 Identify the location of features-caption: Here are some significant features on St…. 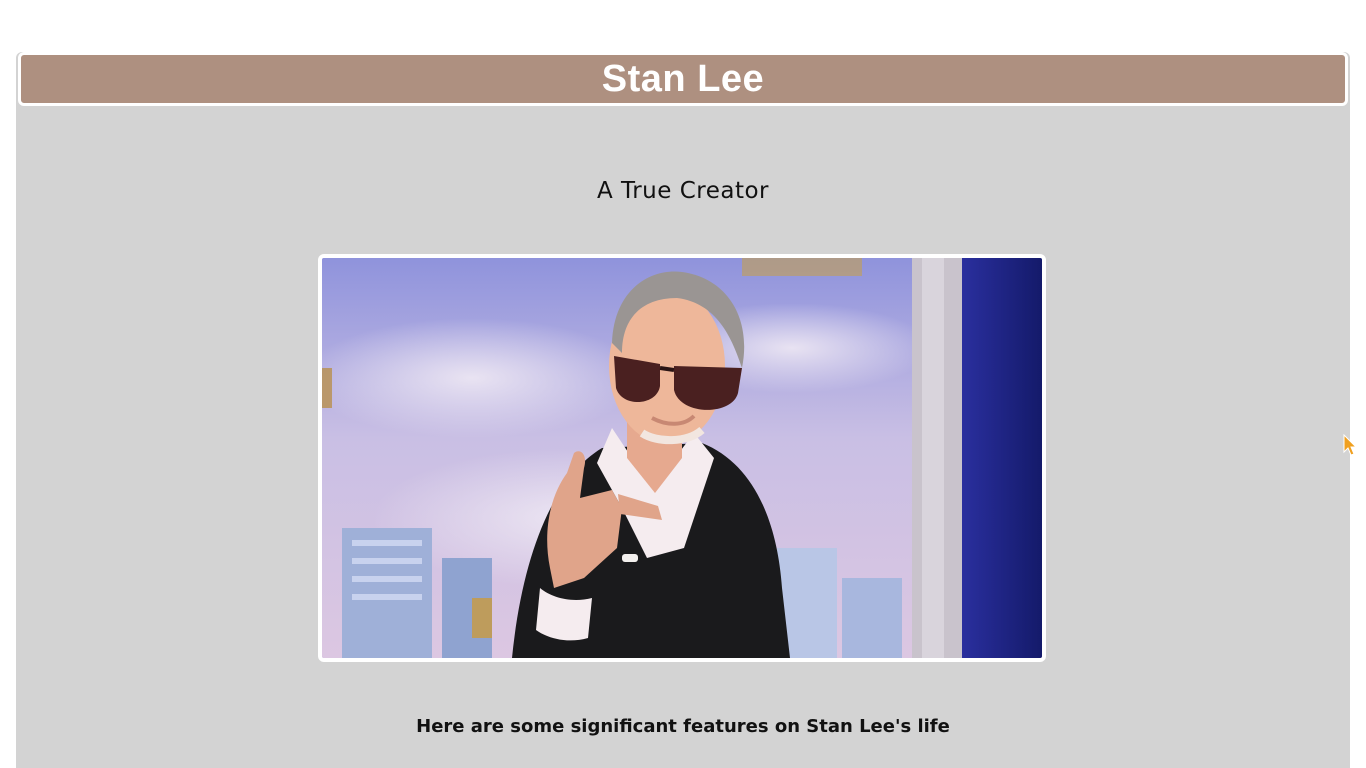
(683, 726).